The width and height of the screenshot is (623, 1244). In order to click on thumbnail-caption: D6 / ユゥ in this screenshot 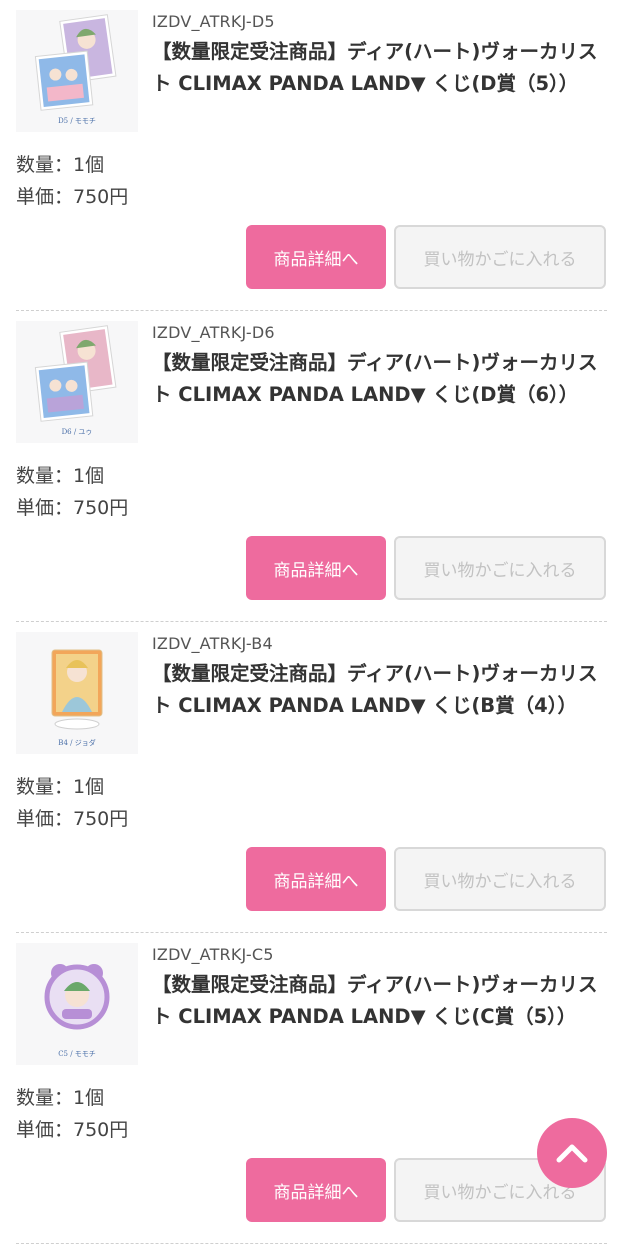, I will do `click(77, 432)`.